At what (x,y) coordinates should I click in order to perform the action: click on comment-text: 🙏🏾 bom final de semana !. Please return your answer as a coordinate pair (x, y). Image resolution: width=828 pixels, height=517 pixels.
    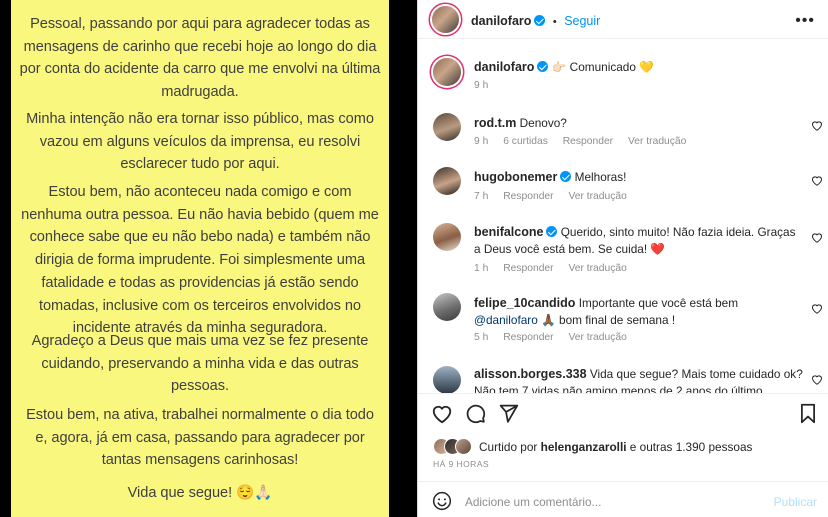
    Looking at the image, I should click on (608, 320).